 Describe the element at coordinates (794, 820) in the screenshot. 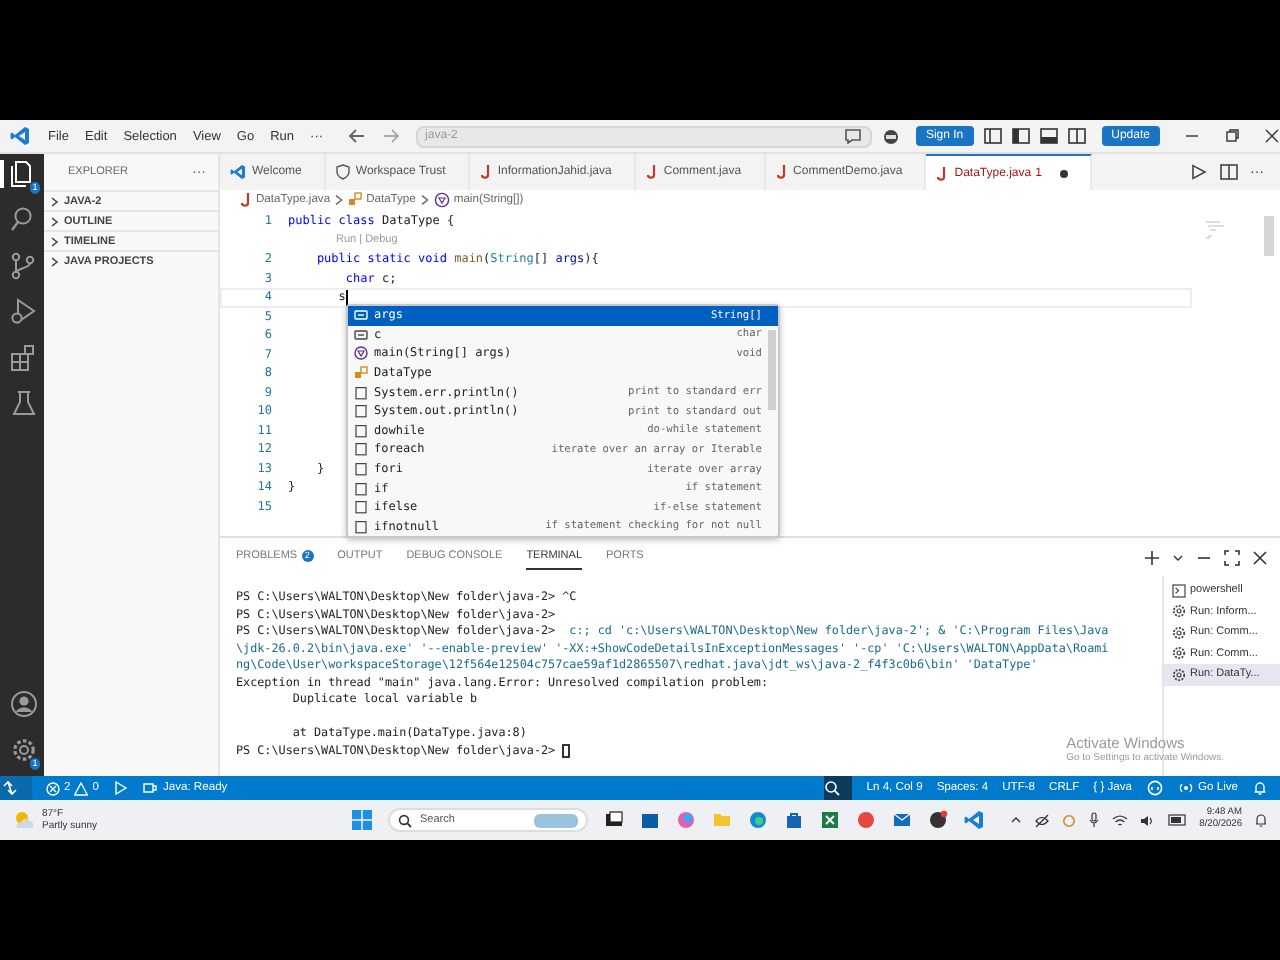

I see `shopping-bag-icon` at that location.